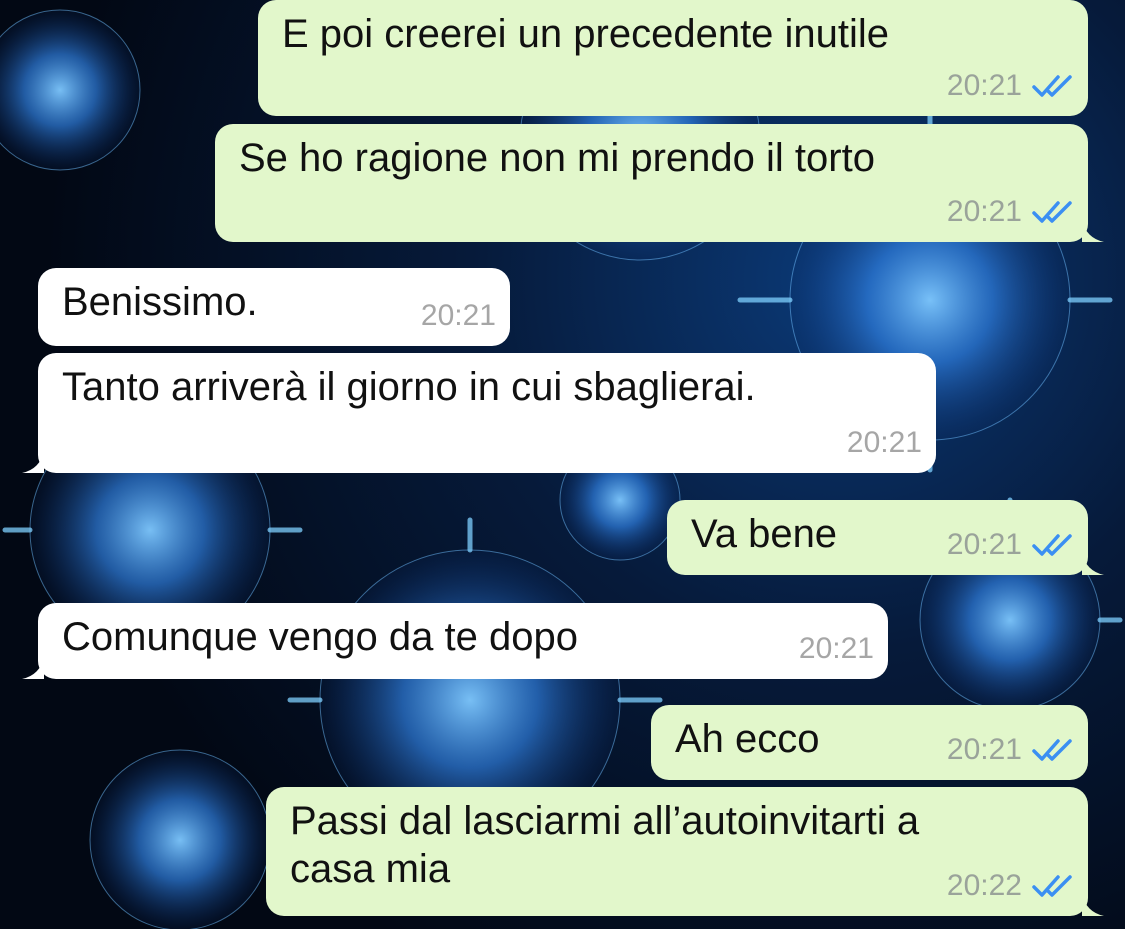  I want to click on message-bubble-incoming: Comunque vengo da te dopo 20:21, so click(455, 641).